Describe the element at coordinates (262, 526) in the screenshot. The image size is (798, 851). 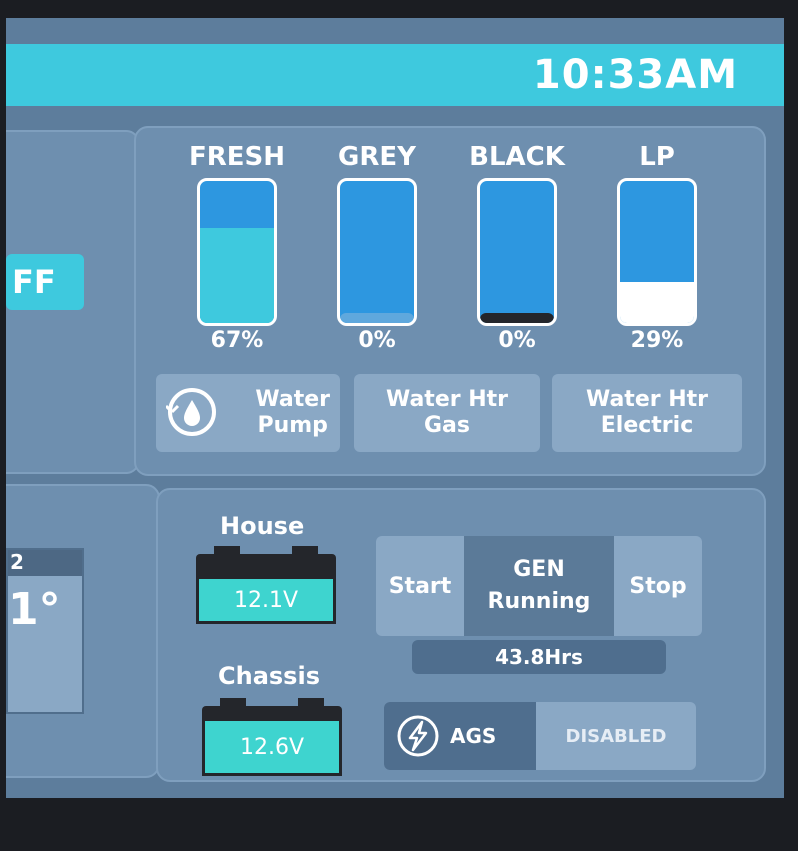
I see `house-battery-label: House` at that location.